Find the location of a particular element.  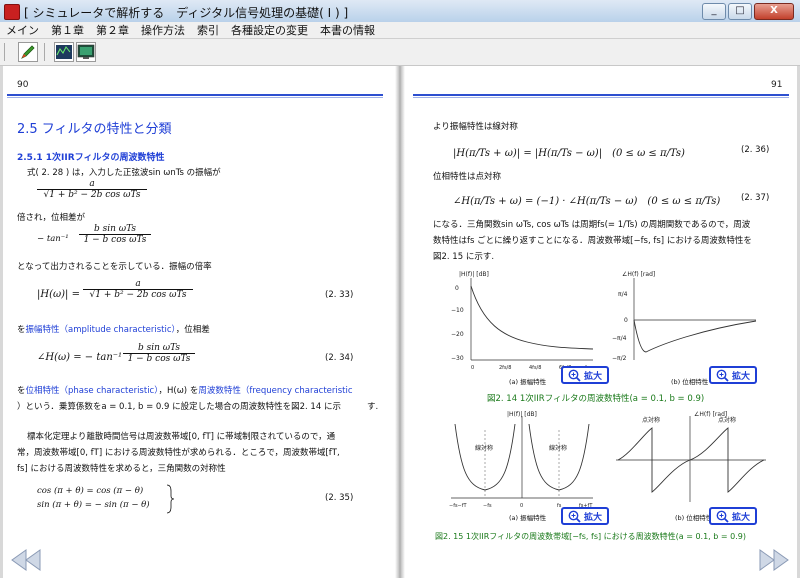

paragraph: す. is located at coordinates (373, 407).